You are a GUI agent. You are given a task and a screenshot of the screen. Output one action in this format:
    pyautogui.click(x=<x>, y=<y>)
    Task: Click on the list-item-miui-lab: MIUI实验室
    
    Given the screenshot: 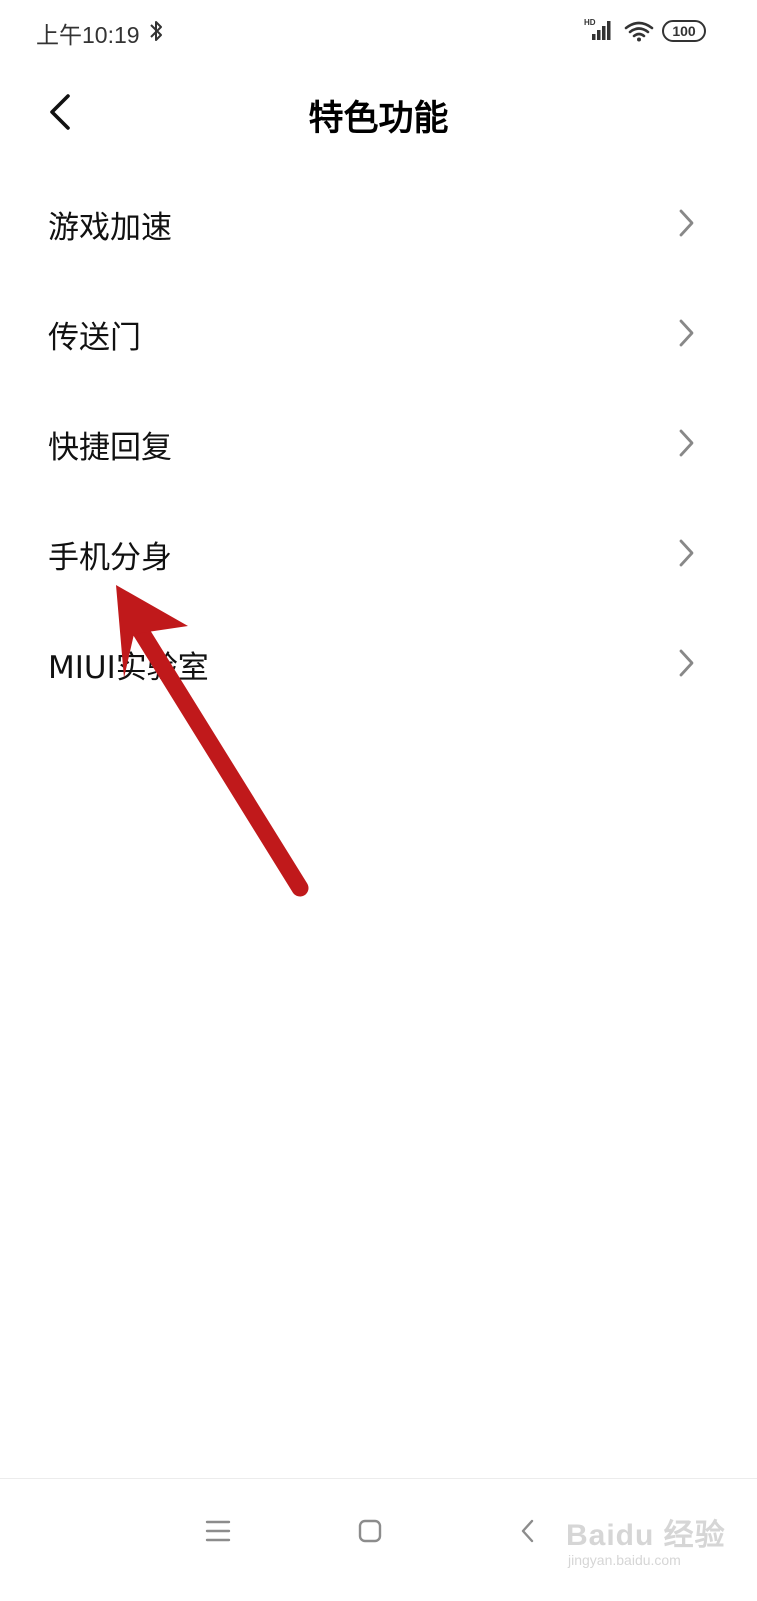 What is the action you would take?
    pyautogui.click(x=378, y=663)
    